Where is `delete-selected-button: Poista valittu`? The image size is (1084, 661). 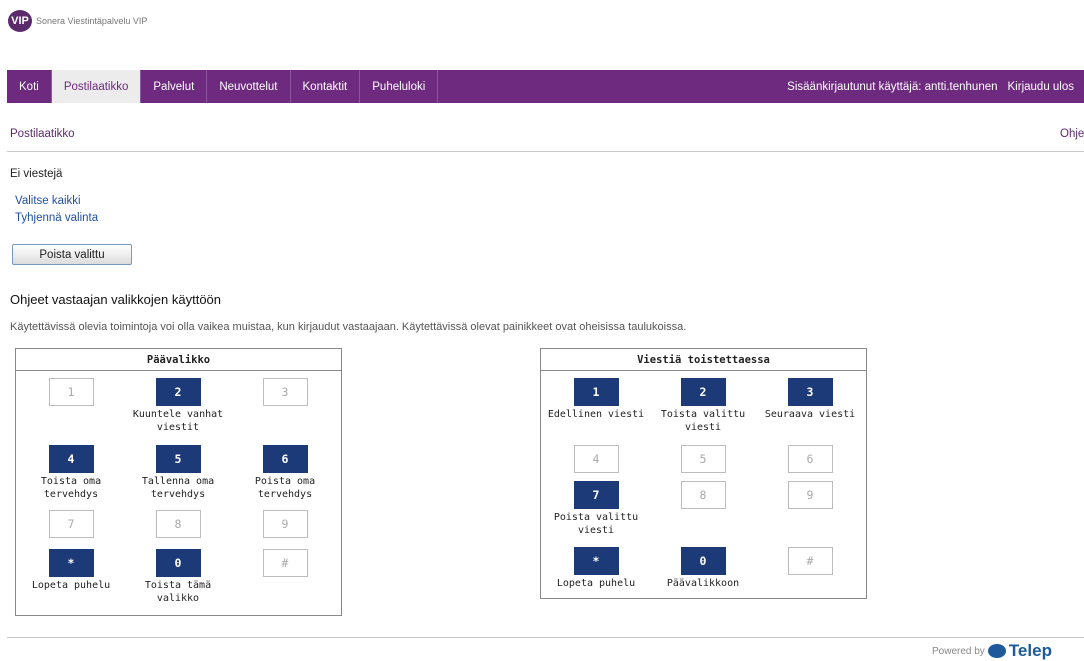
delete-selected-button: Poista valittu is located at coordinates (72, 254).